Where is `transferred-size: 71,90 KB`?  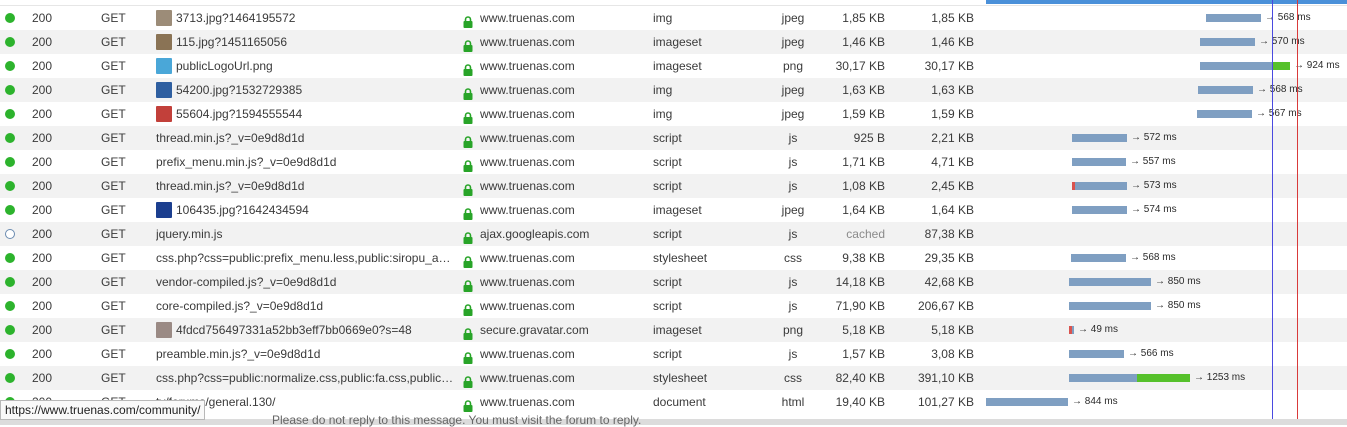 transferred-size: 71,90 KB is located at coordinates (860, 306).